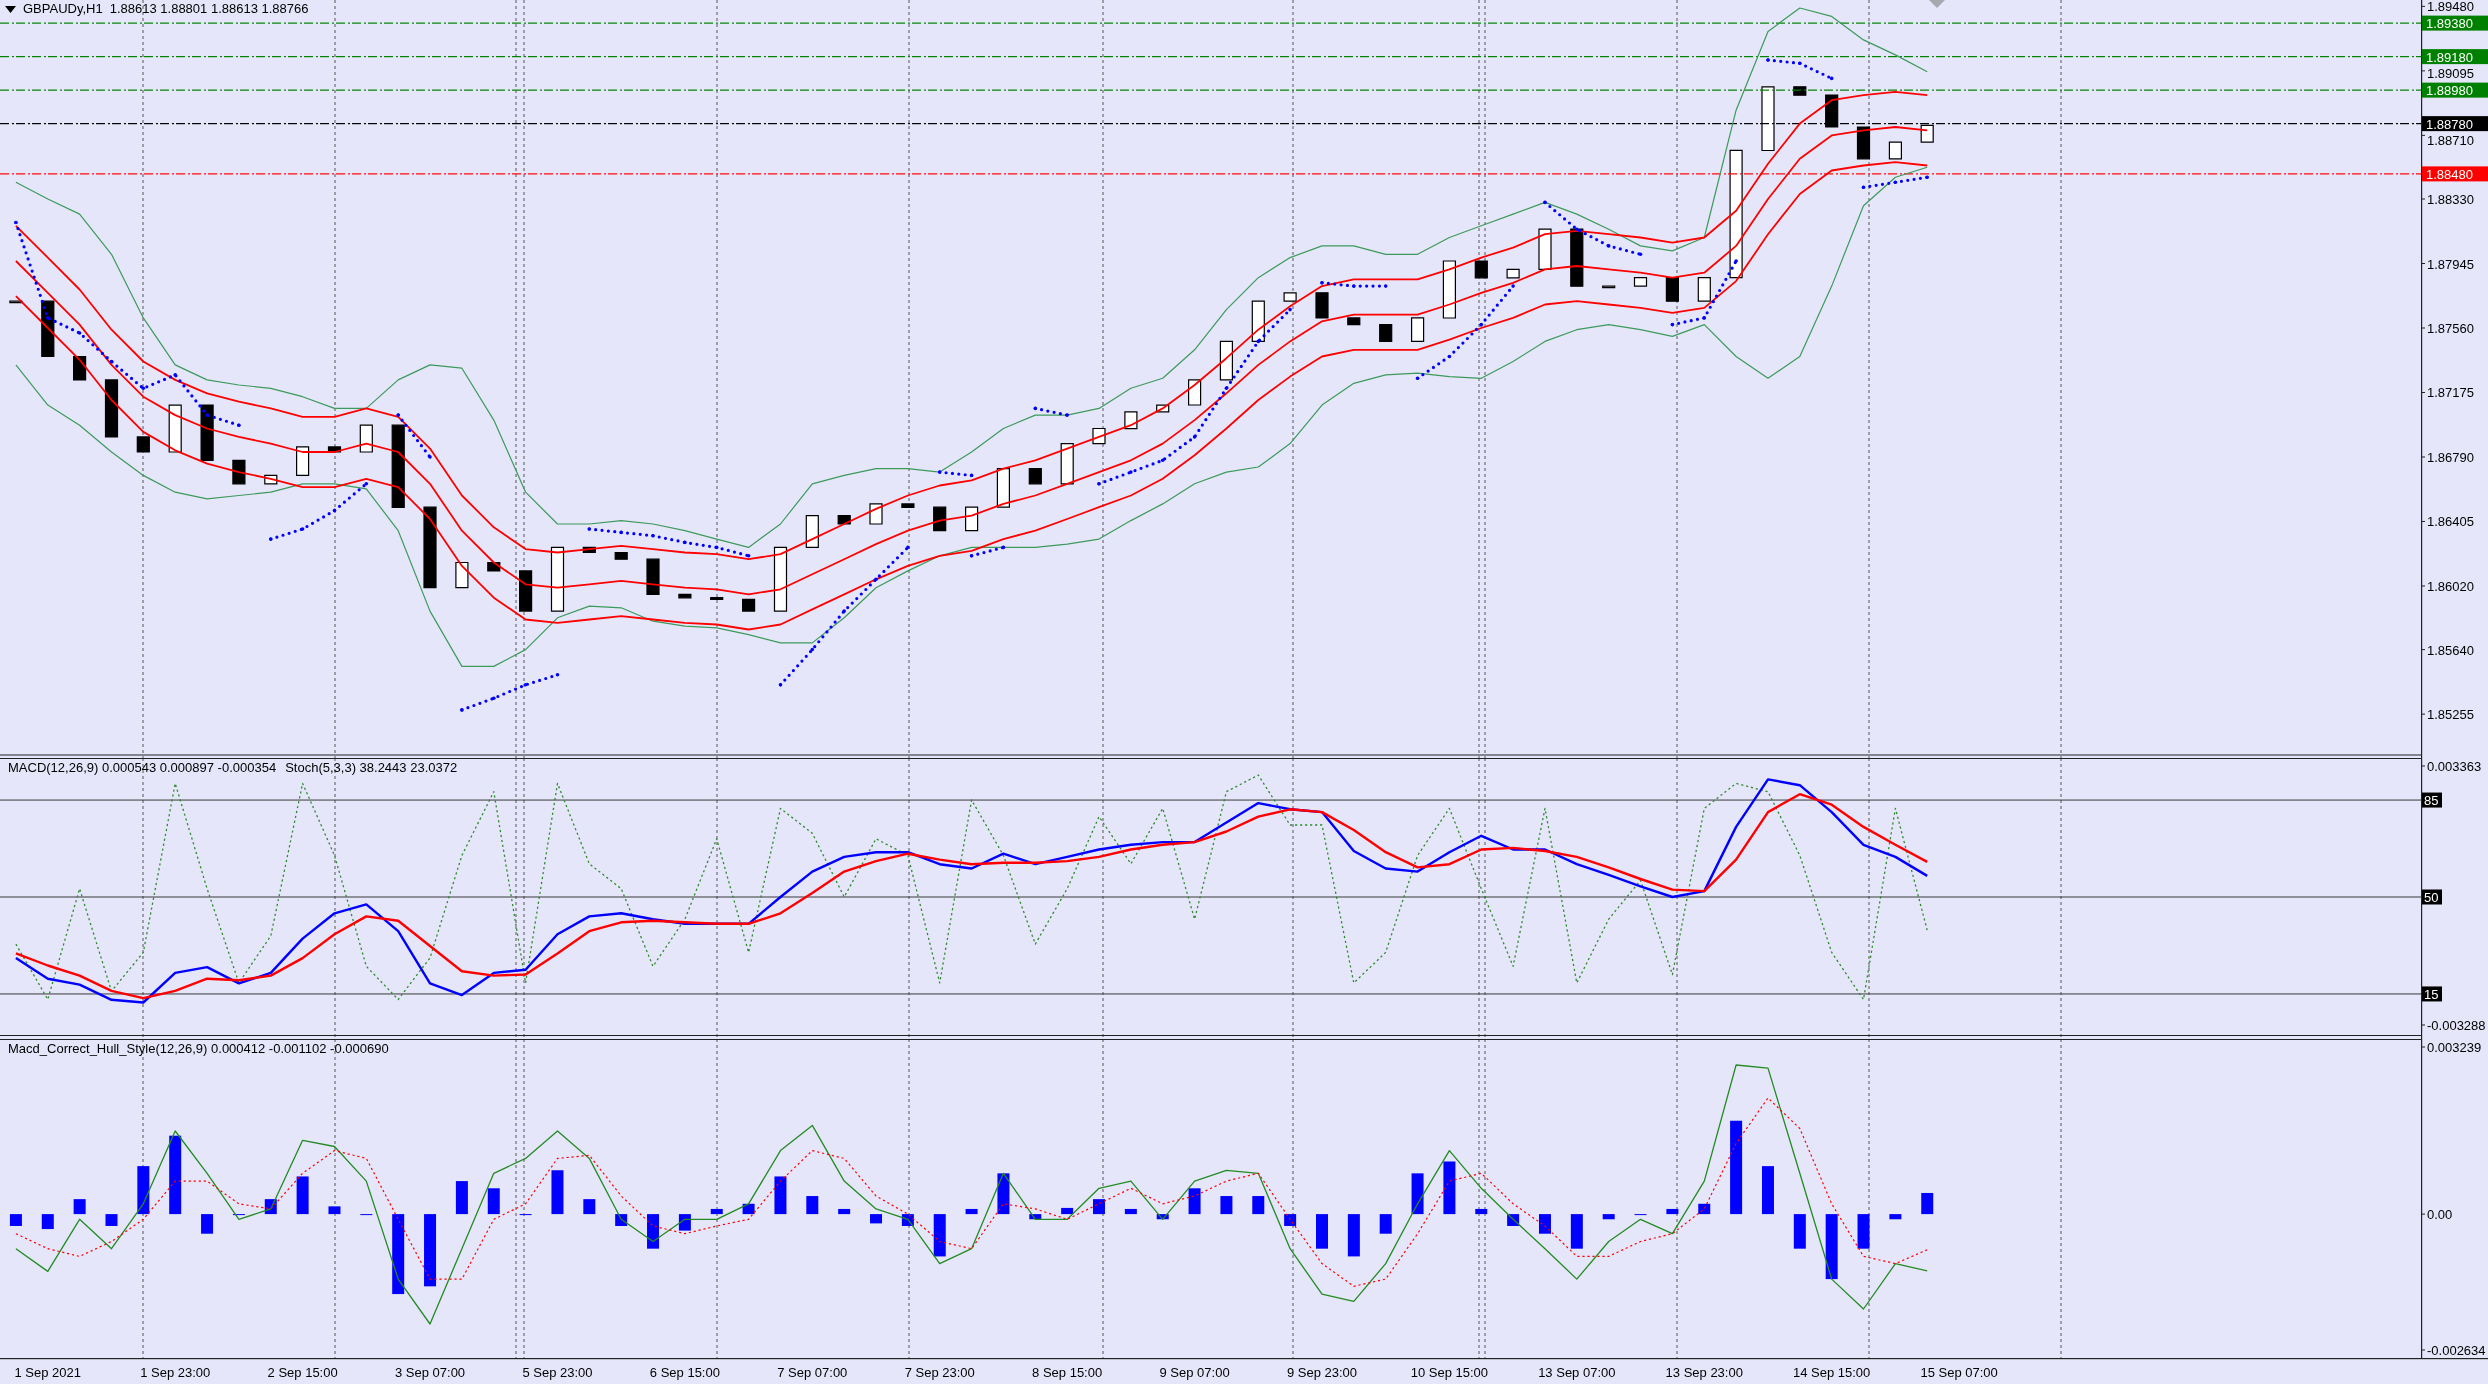 This screenshot has height=1384, width=2488. I want to click on triangle-down-icon, so click(10, 9).